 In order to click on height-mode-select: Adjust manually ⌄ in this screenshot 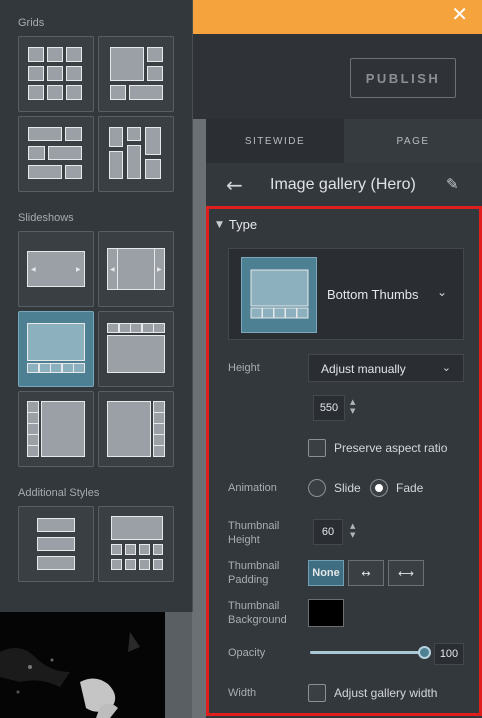, I will do `click(386, 368)`.